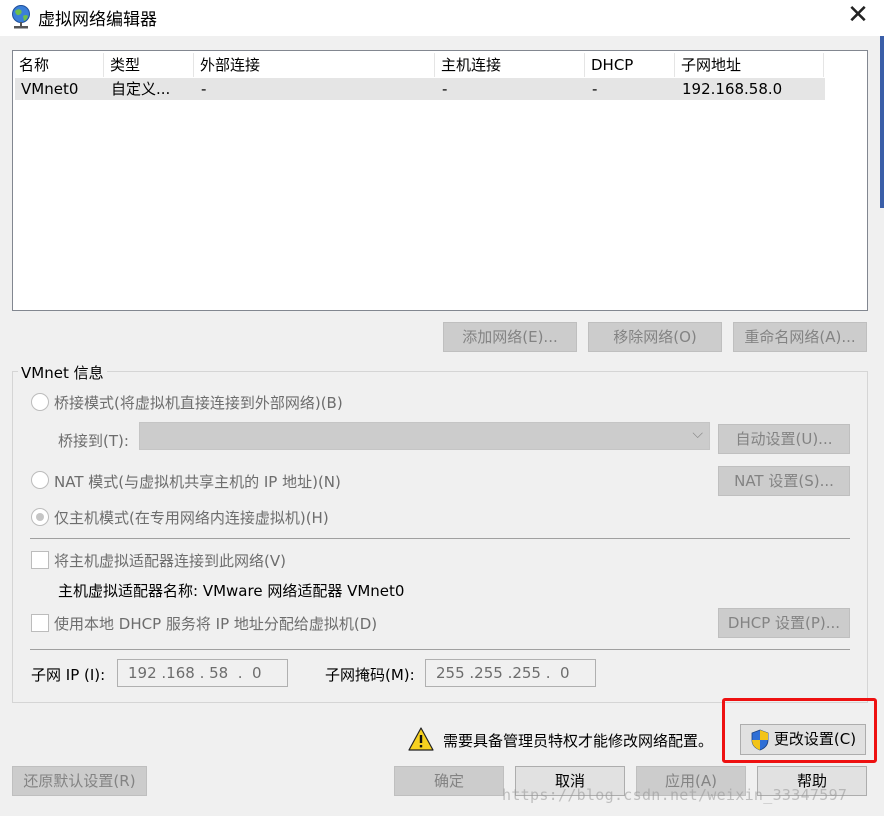 The image size is (884, 816). I want to click on bridge-to-select: ⌵, so click(424, 436).